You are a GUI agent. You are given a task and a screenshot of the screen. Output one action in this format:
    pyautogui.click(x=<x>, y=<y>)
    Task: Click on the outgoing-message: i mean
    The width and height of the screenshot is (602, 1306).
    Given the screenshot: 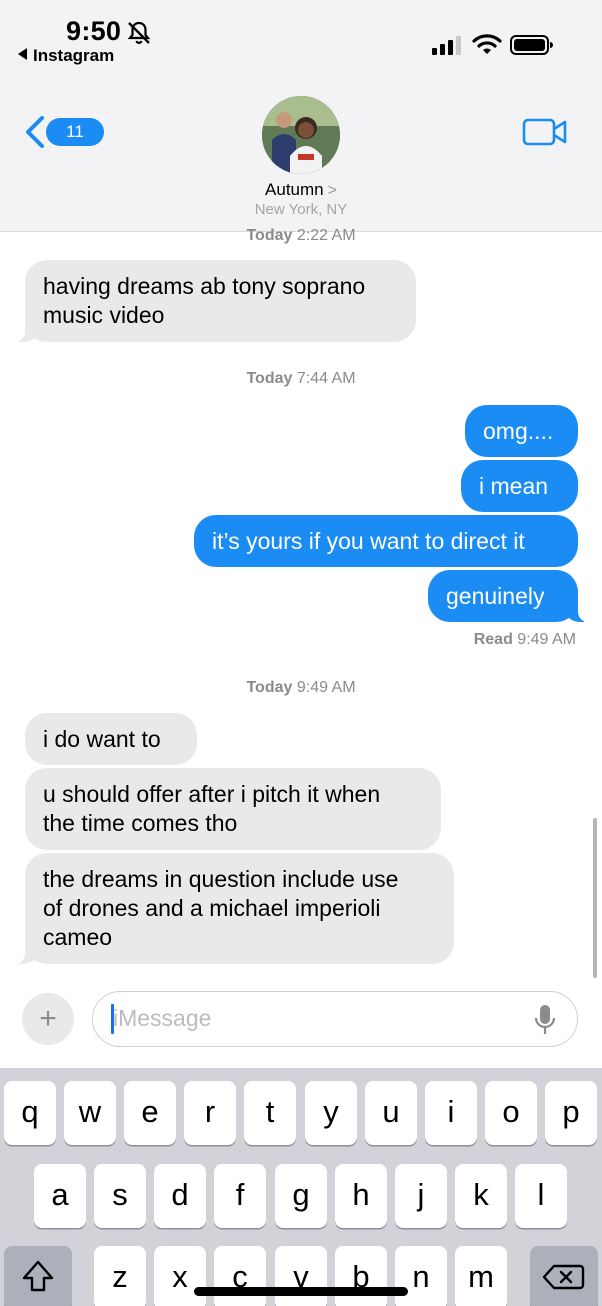 What is the action you would take?
    pyautogui.click(x=519, y=486)
    